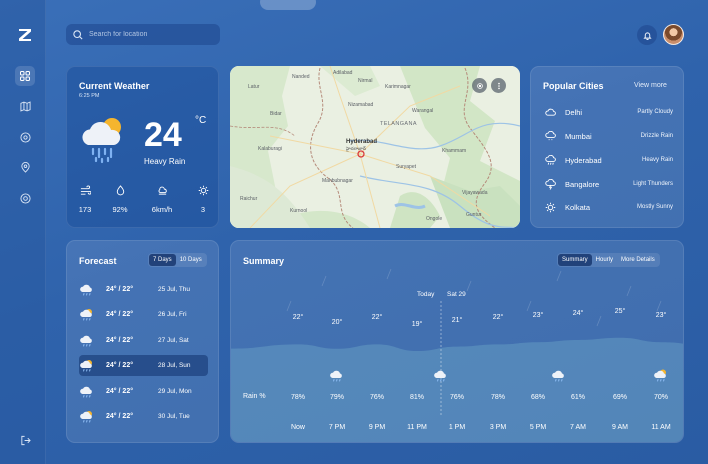 Image resolution: width=708 pixels, height=464 pixels. What do you see at coordinates (120, 209) in the screenshot?
I see `stat-value: 92%` at bounding box center [120, 209].